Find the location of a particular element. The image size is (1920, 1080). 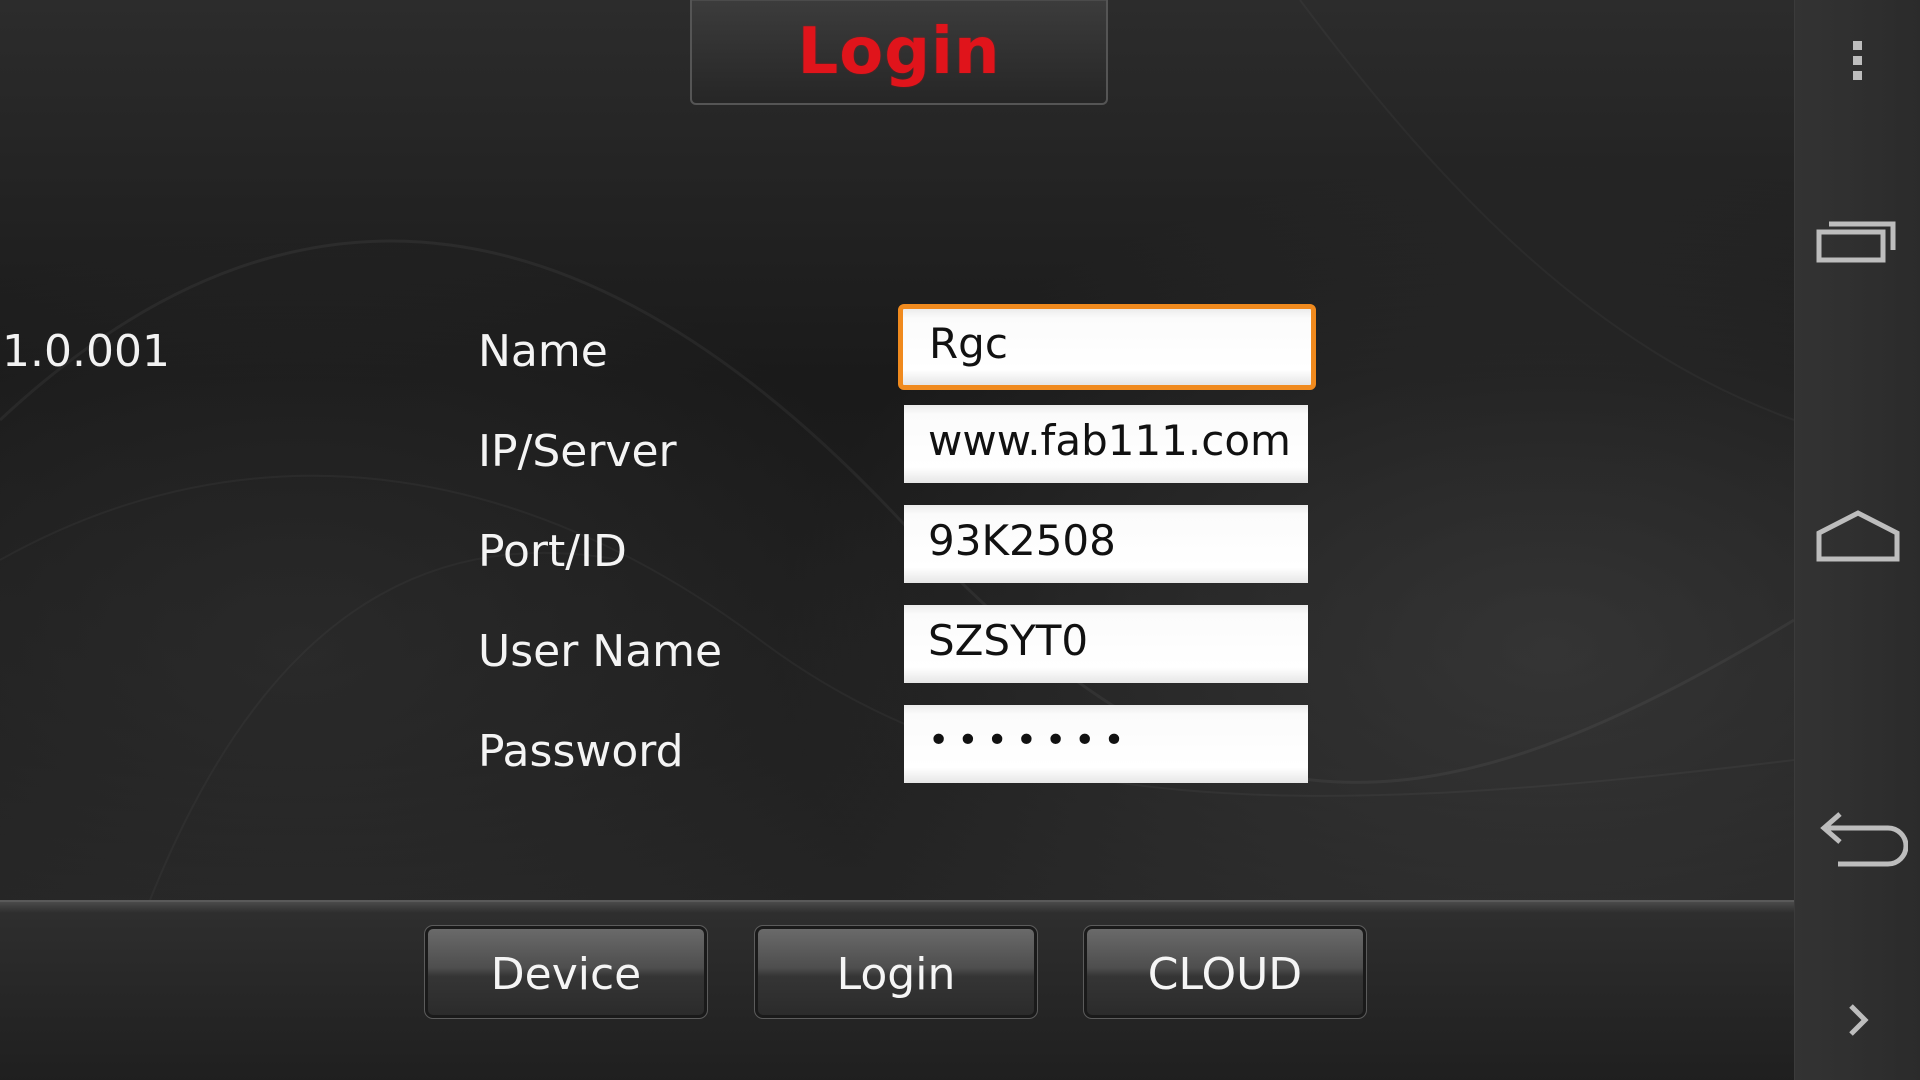

name-label: Name is located at coordinates (543, 351).